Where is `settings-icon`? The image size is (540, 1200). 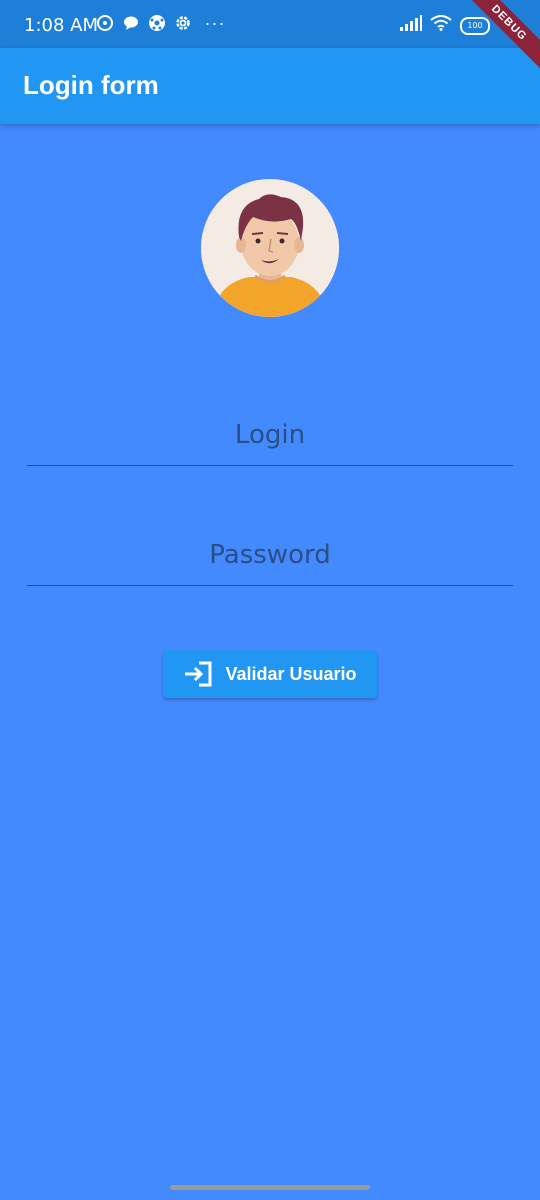
settings-icon is located at coordinates (183, 23).